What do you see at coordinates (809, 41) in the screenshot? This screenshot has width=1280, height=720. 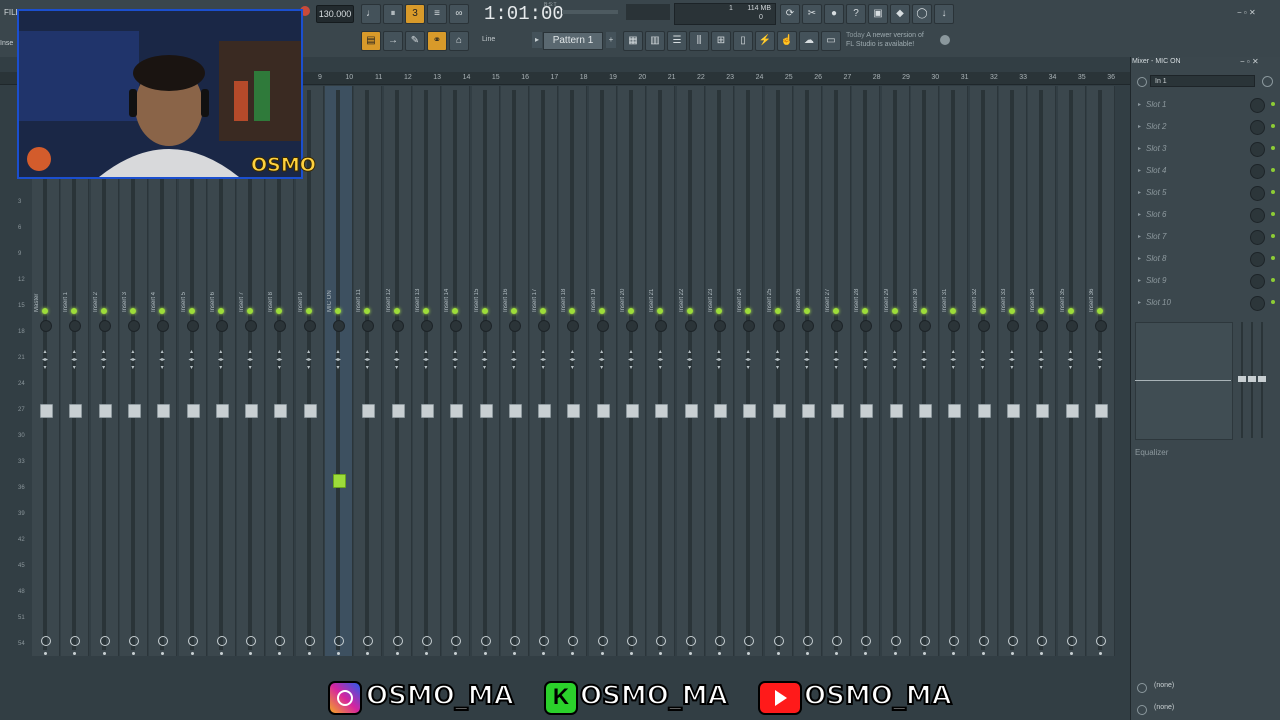 I see `cloud-icon: ☁` at bounding box center [809, 41].